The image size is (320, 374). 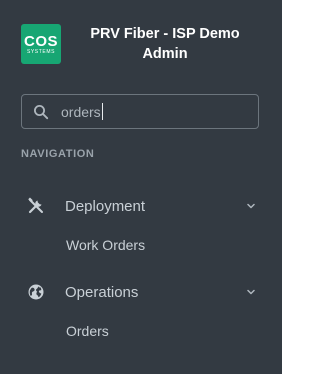 What do you see at coordinates (41, 111) in the screenshot?
I see `search-icon` at bounding box center [41, 111].